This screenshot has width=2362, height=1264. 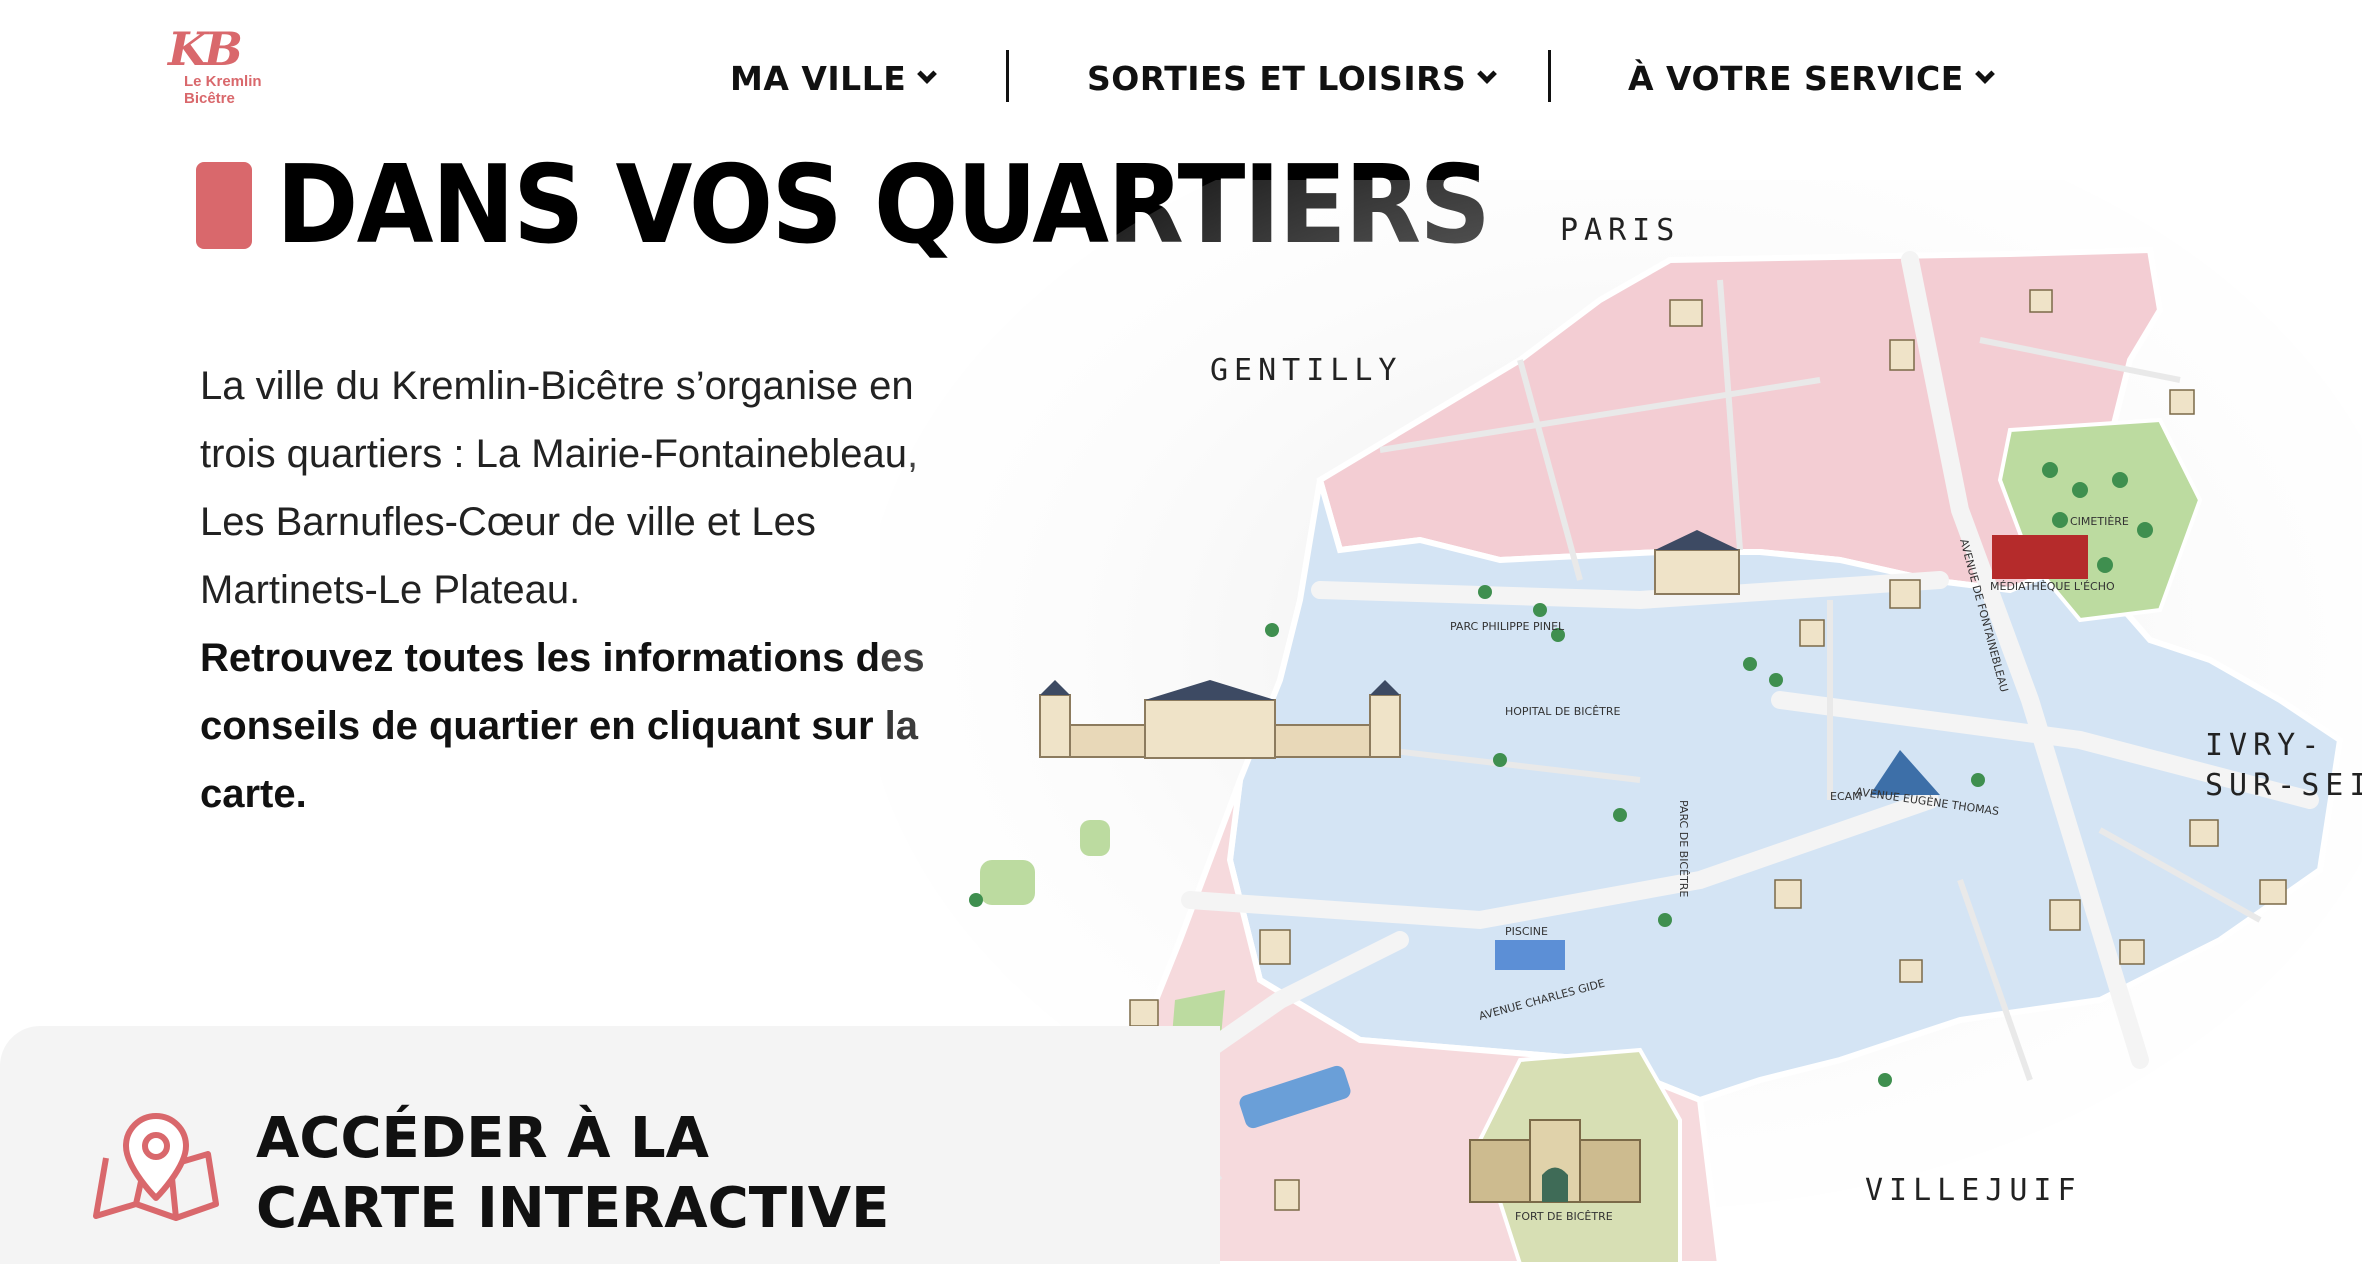 I want to click on map-label-hopital: HOPITAL DE BICÊTRE, so click(x=1563, y=711).